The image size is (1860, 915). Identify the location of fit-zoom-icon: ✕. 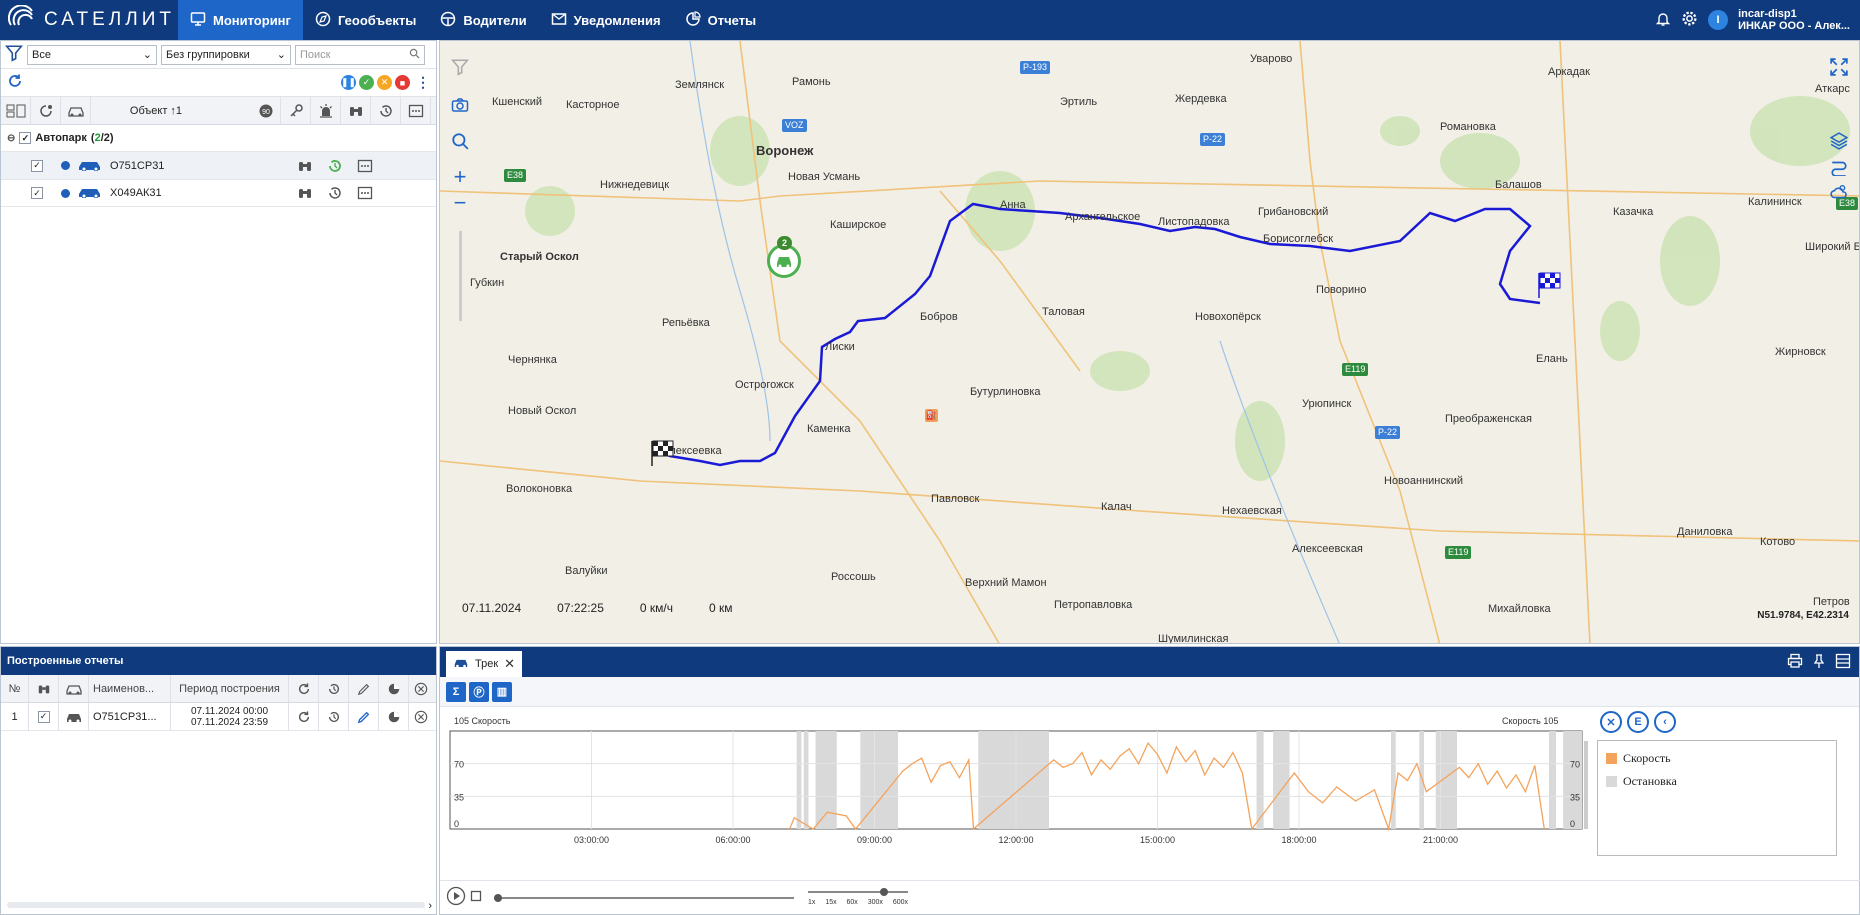
(1611, 722).